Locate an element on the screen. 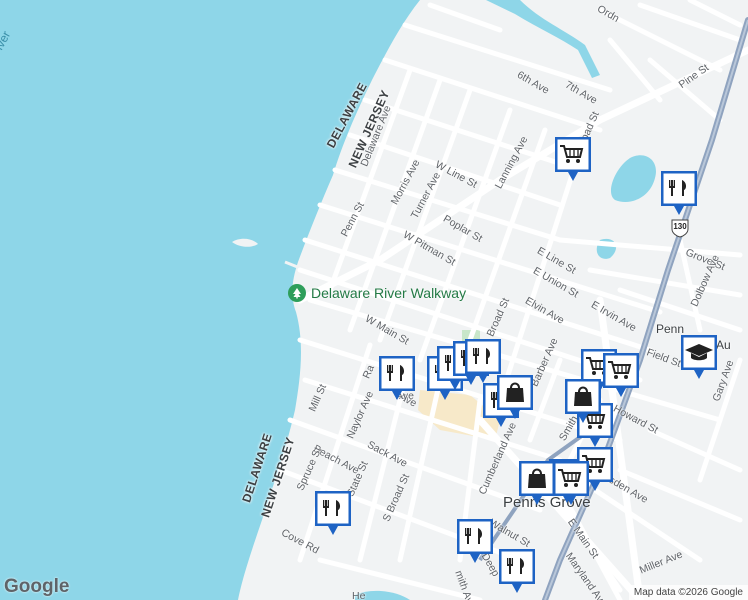 Image resolution: width=748 pixels, height=600 pixels. poi-label: Delaware River Walkway is located at coordinates (389, 293).